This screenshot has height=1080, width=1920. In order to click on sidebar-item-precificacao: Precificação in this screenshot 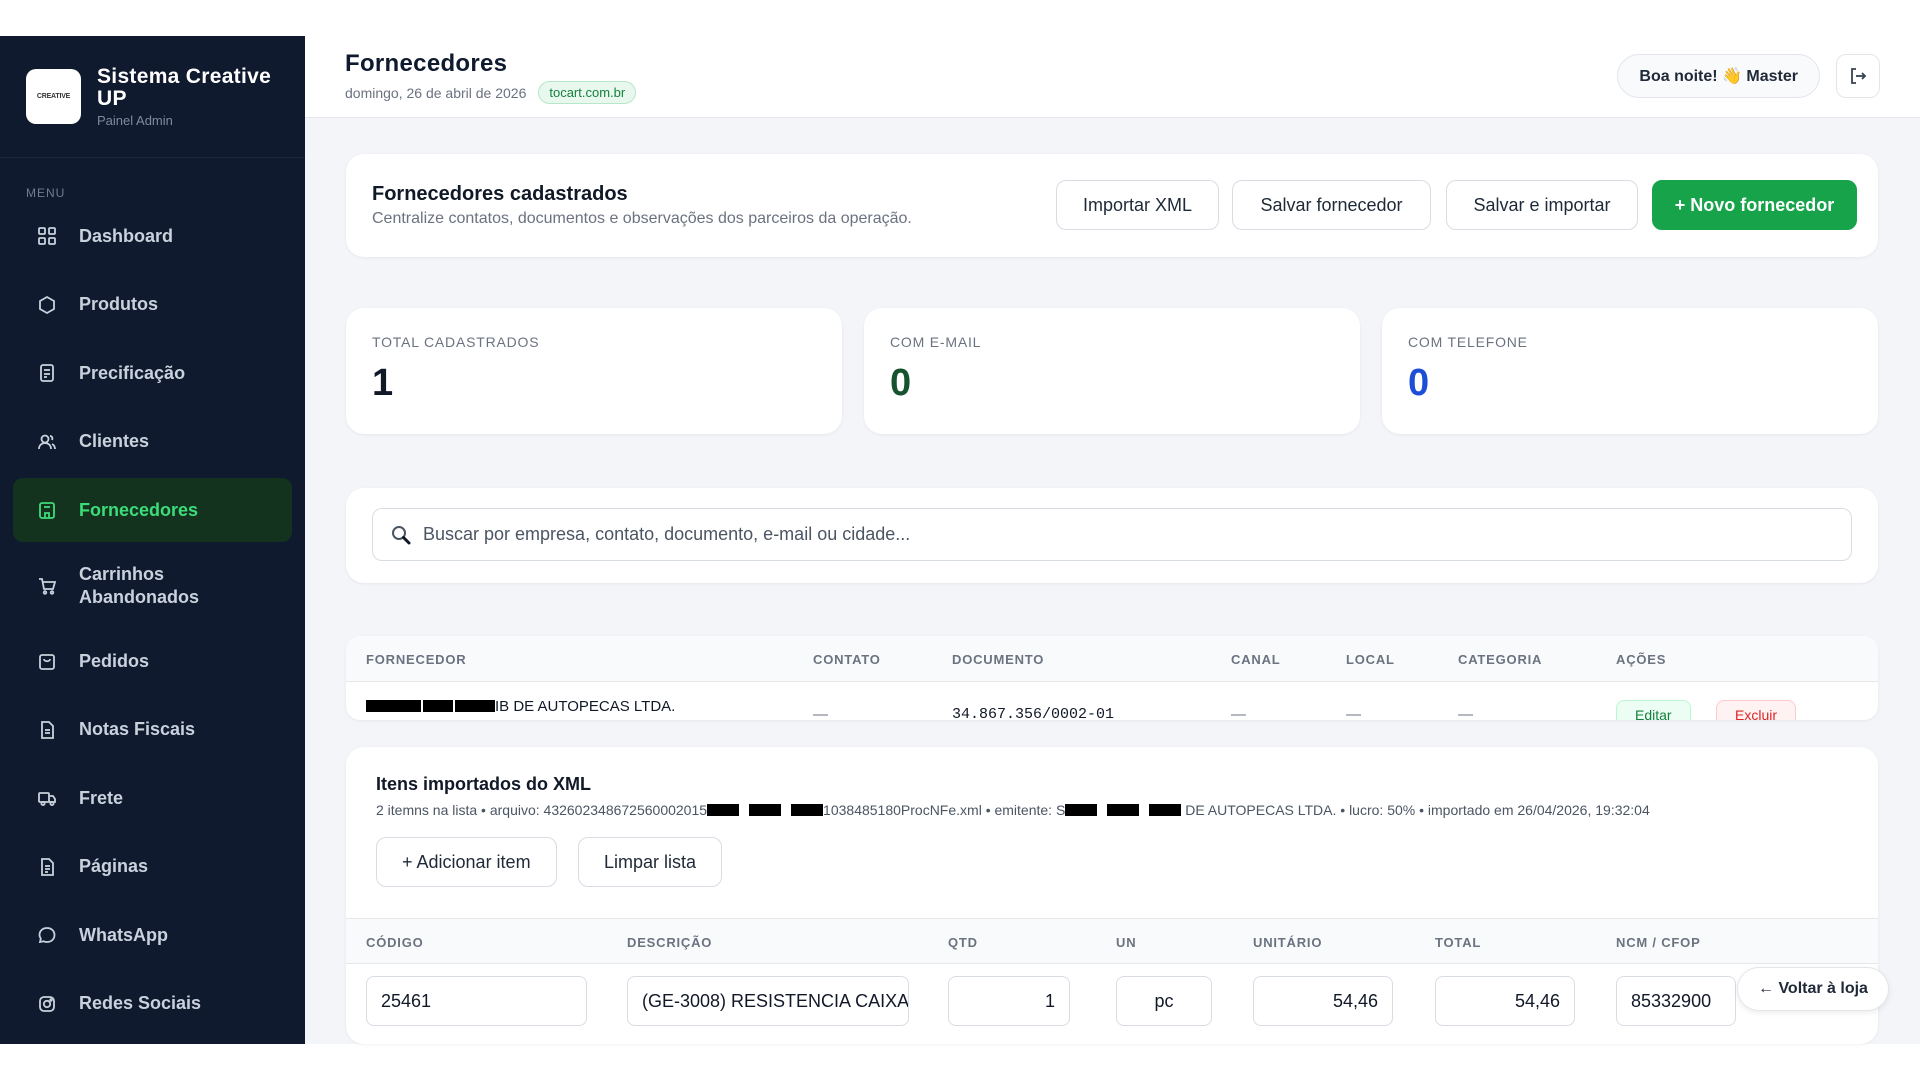, I will do `click(152, 373)`.